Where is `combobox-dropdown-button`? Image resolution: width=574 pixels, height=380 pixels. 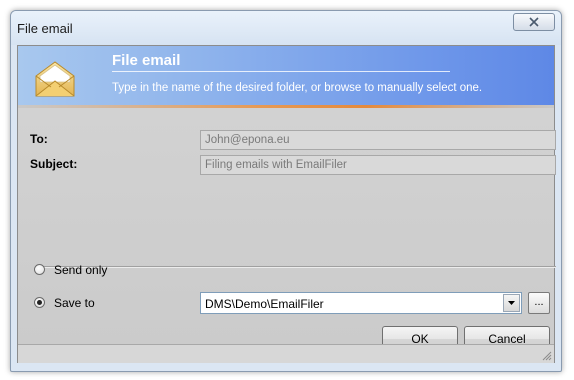 combobox-dropdown-button is located at coordinates (511, 303).